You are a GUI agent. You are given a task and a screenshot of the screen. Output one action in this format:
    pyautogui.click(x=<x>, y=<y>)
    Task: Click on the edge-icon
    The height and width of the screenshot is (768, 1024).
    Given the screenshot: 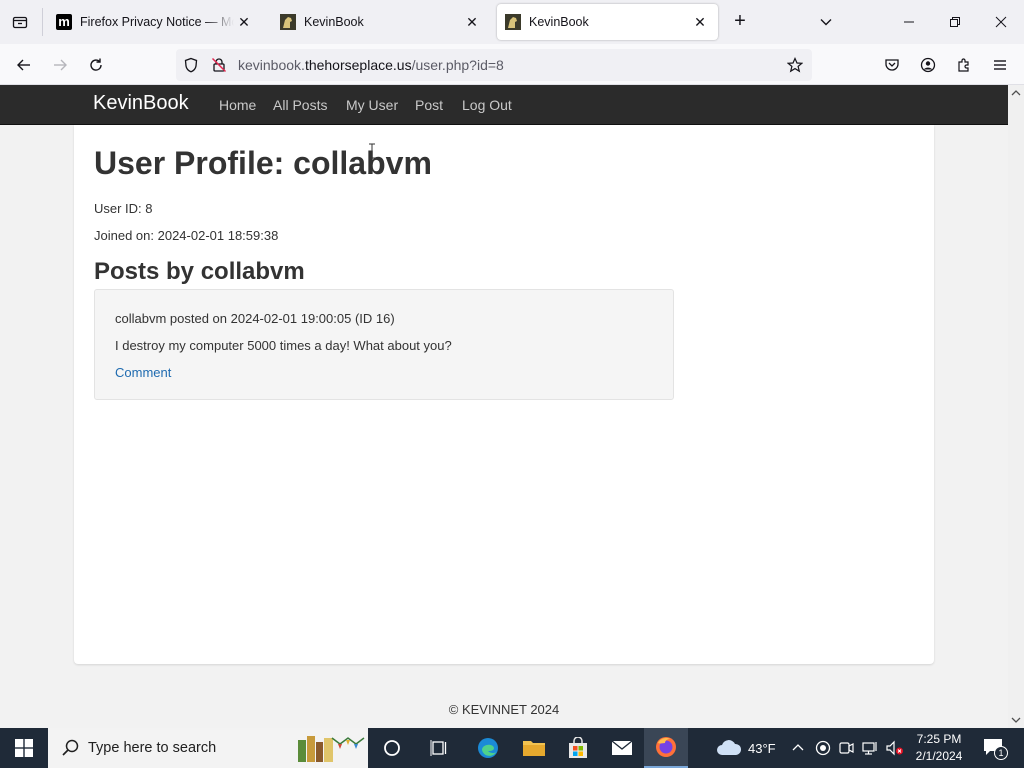 What is the action you would take?
    pyautogui.click(x=488, y=748)
    